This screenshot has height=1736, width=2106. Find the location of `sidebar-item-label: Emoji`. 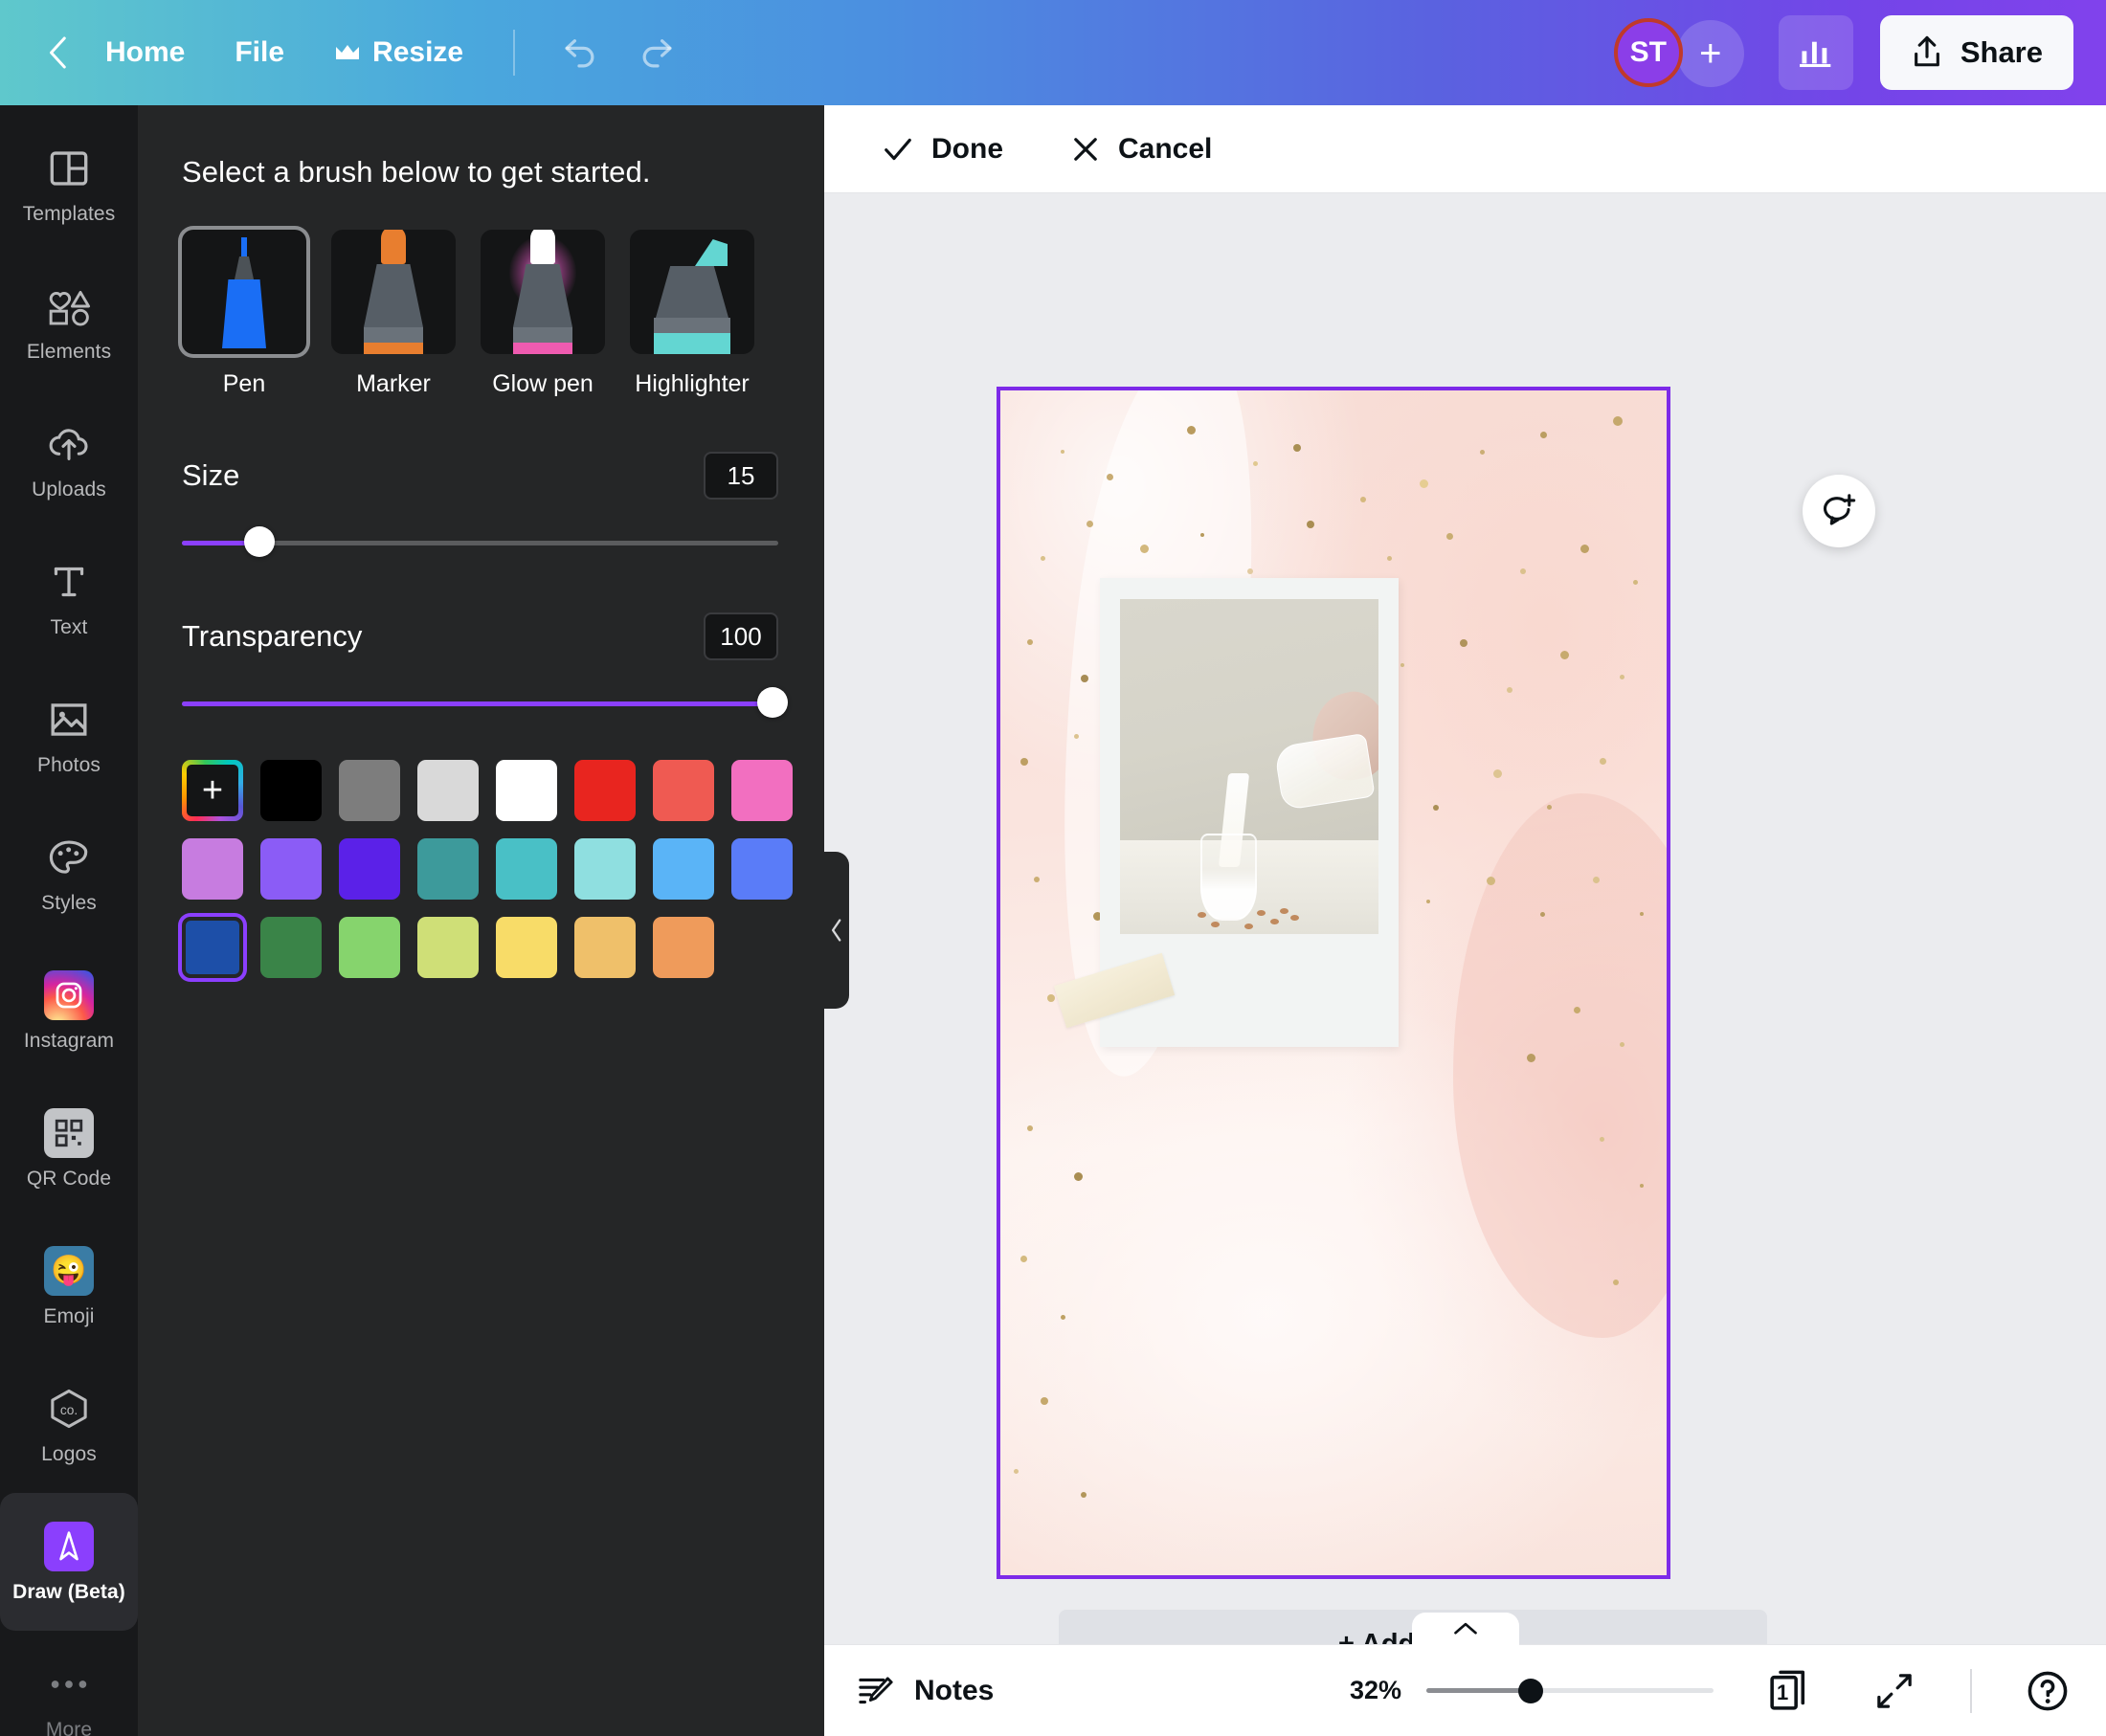

sidebar-item-label: Emoji is located at coordinates (69, 1315).